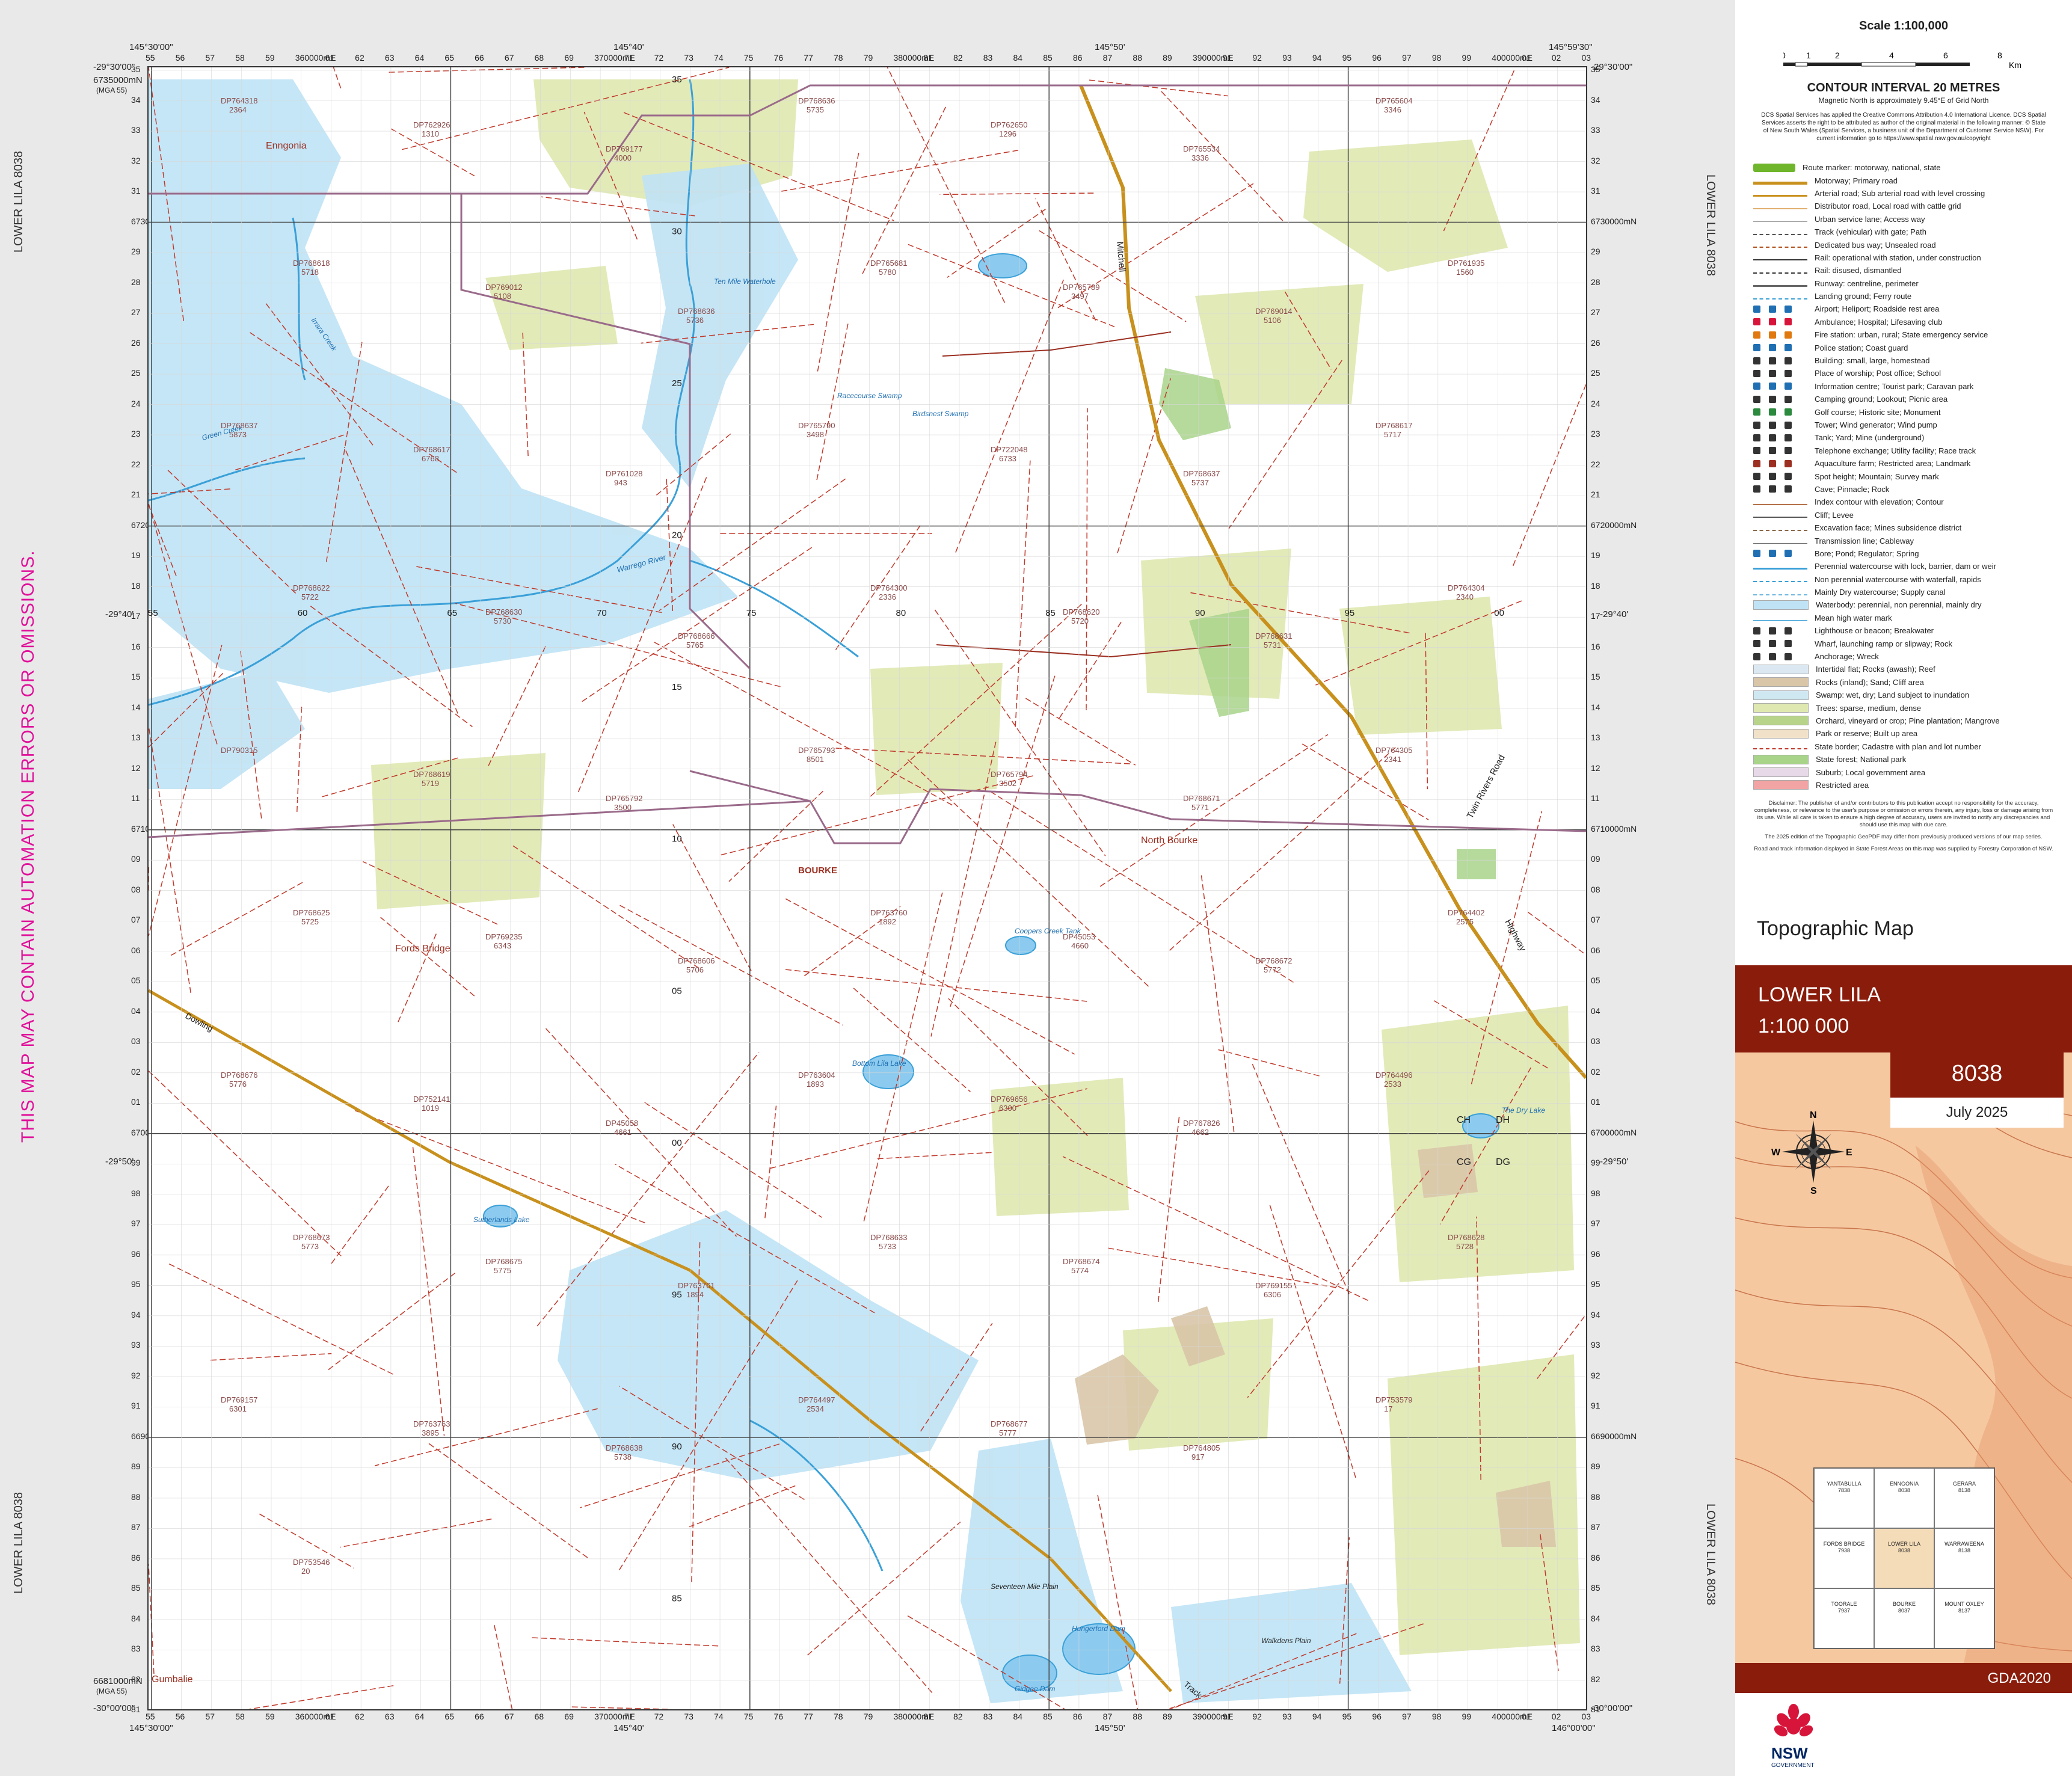  Describe the element at coordinates (1596, 1679) in the screenshot. I see `northing-right-53: 82` at that location.